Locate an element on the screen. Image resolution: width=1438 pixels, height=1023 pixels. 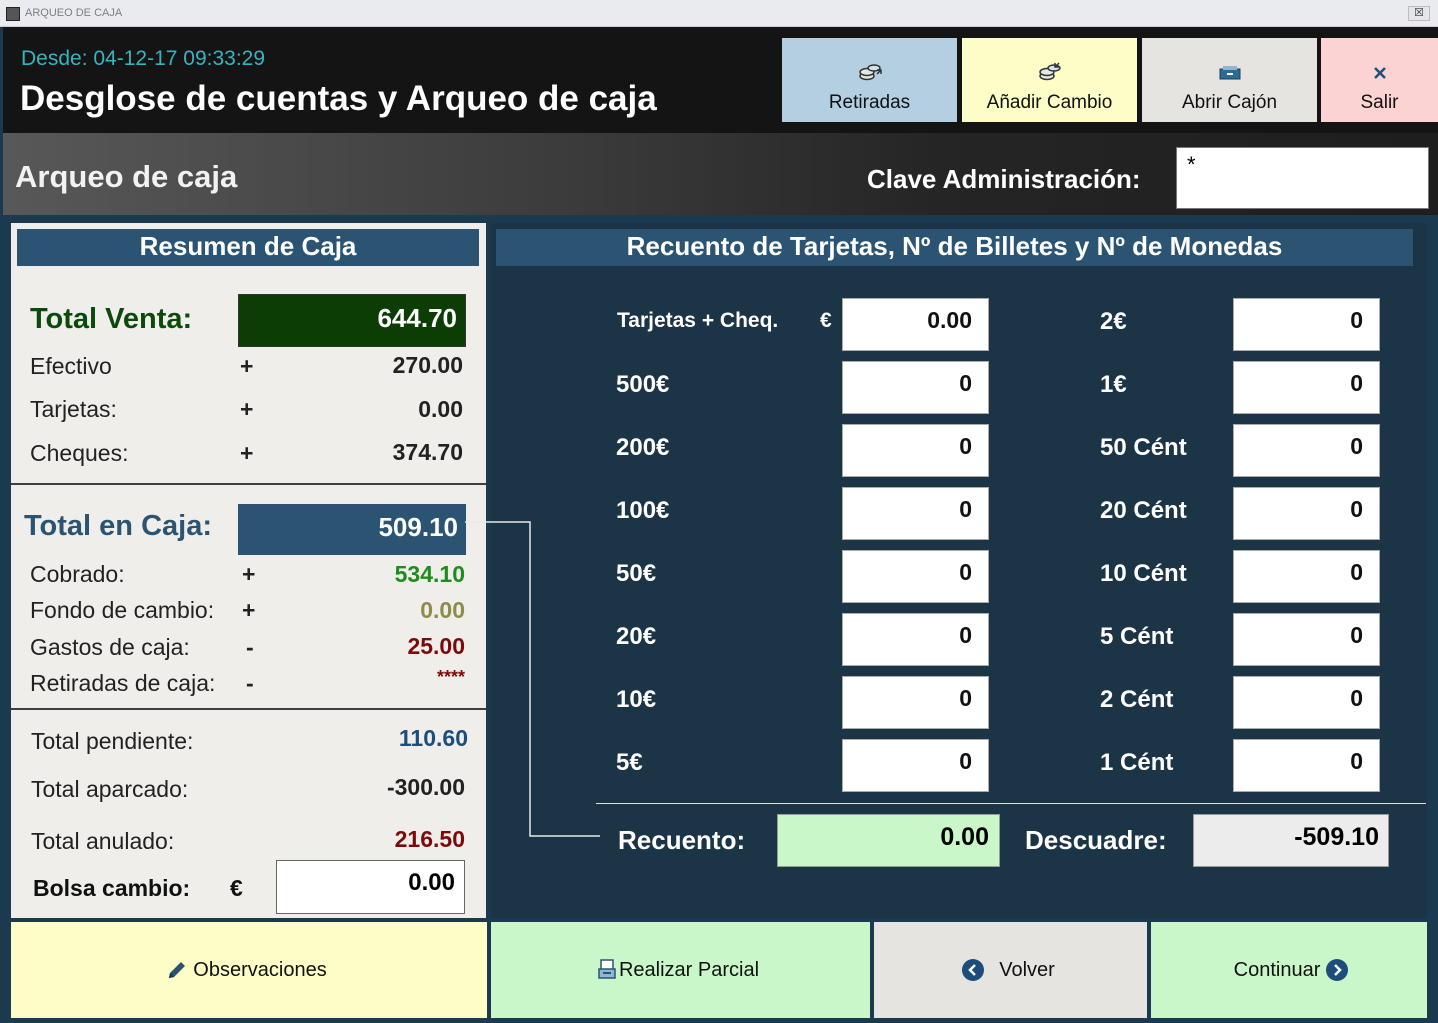
efectivo-sign: + is located at coordinates (247, 366).